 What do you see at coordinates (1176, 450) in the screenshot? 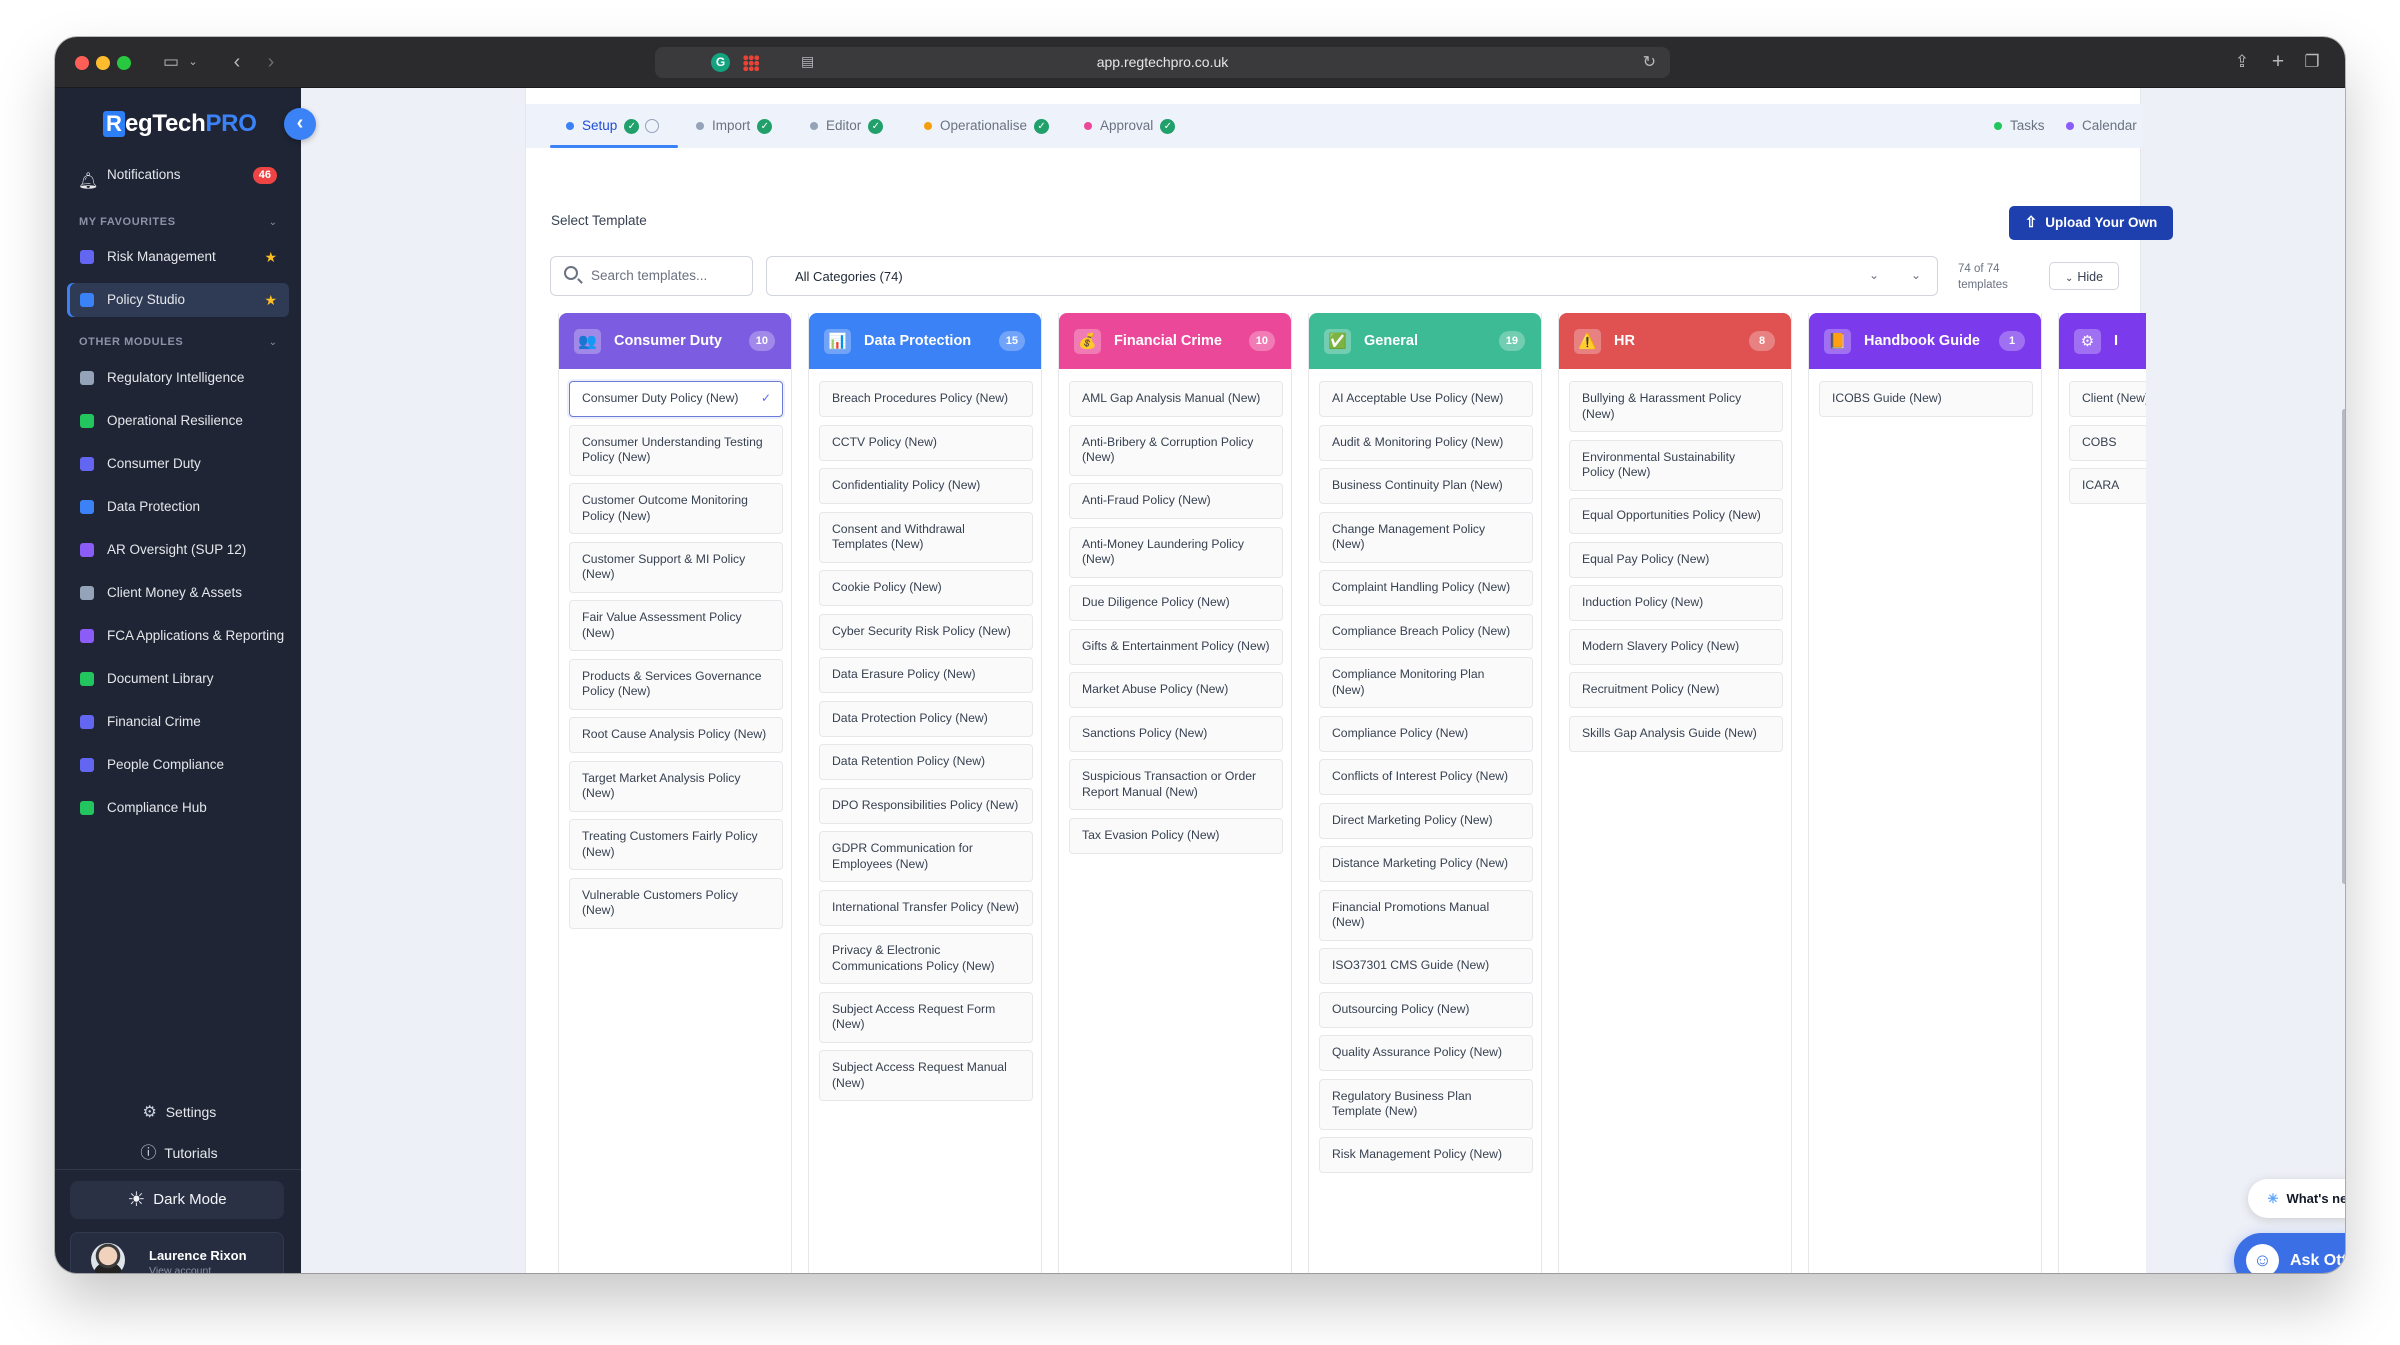
I see `template-card: Anti-Bribery & Corruption Policy (New)` at bounding box center [1176, 450].